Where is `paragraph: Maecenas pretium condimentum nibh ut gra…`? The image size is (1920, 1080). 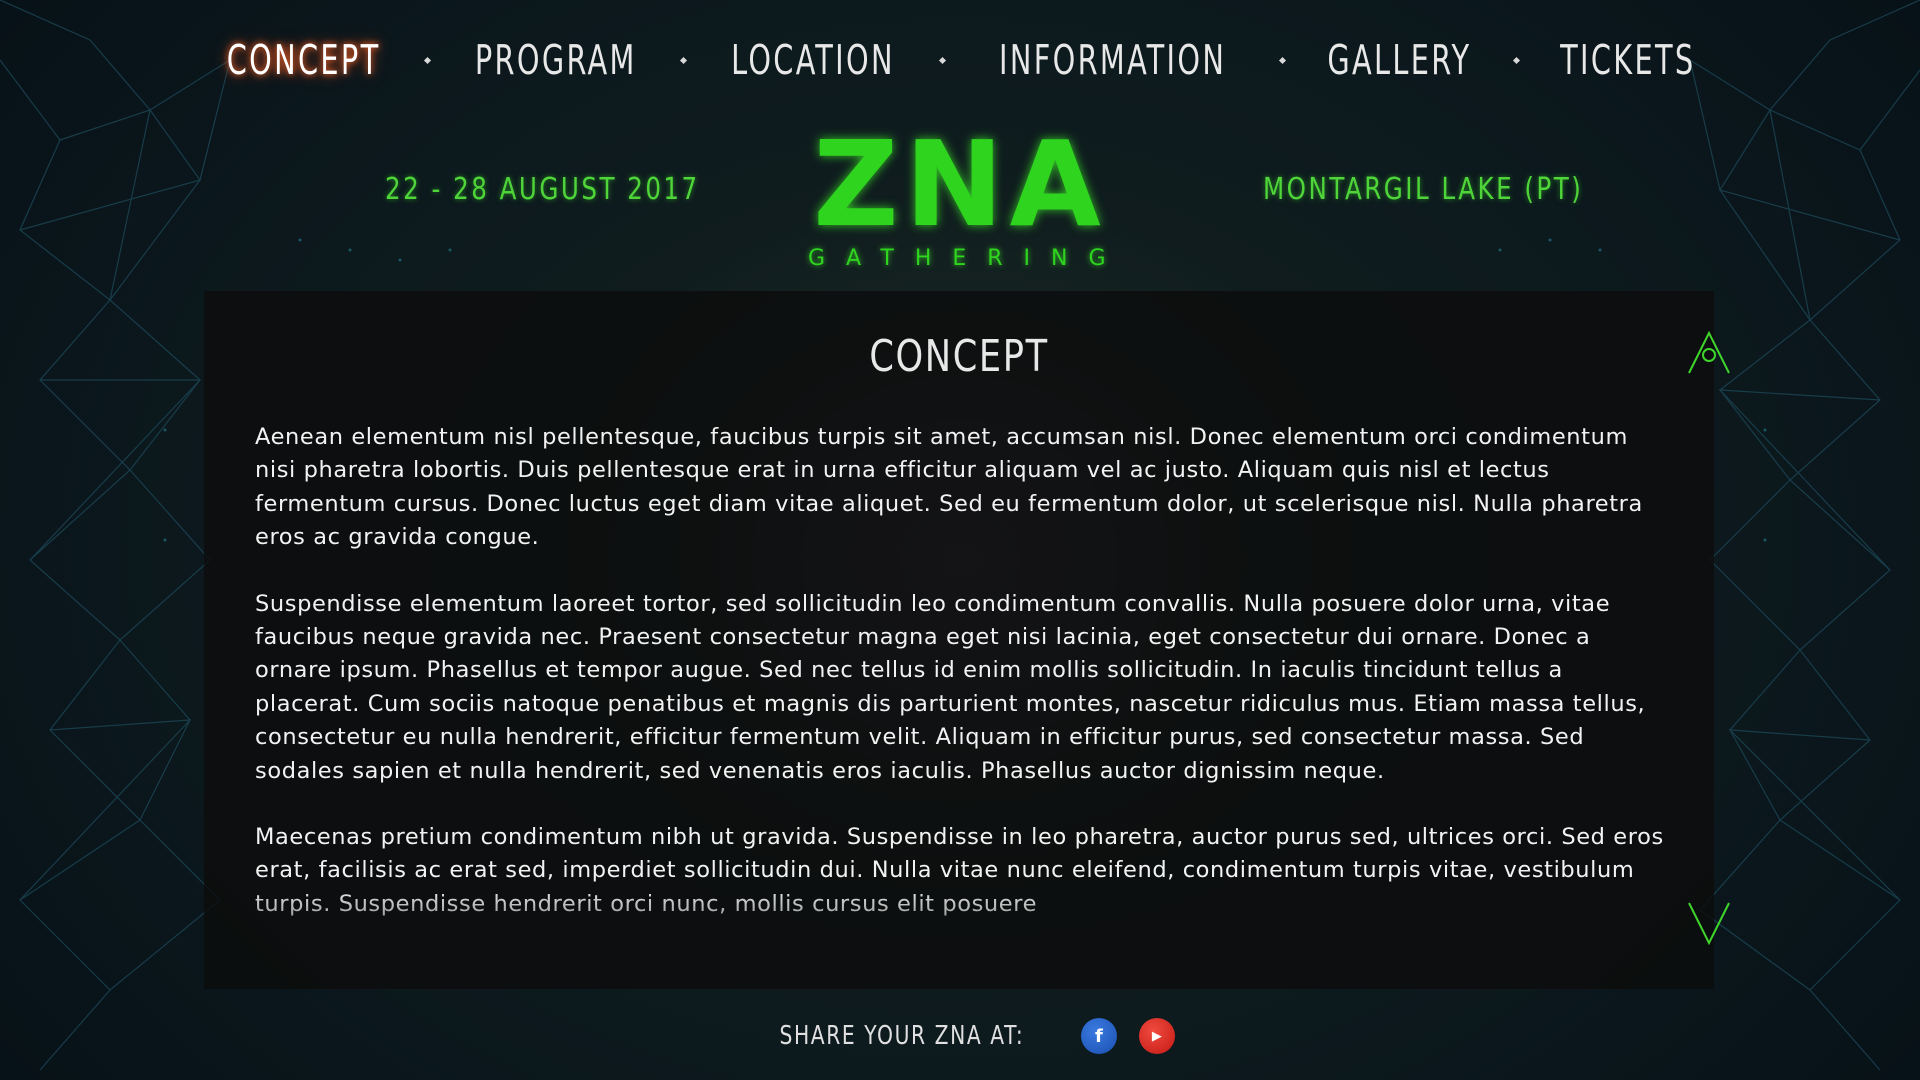 paragraph: Maecenas pretium condimentum nibh ut gra… is located at coordinates (959, 870).